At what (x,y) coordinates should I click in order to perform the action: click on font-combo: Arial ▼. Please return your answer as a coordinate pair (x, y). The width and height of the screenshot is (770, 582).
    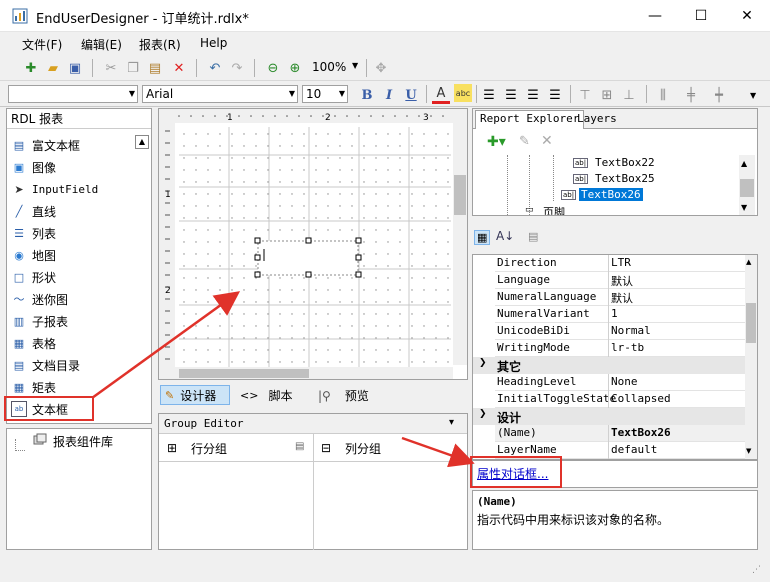
    Looking at the image, I should click on (220, 94).